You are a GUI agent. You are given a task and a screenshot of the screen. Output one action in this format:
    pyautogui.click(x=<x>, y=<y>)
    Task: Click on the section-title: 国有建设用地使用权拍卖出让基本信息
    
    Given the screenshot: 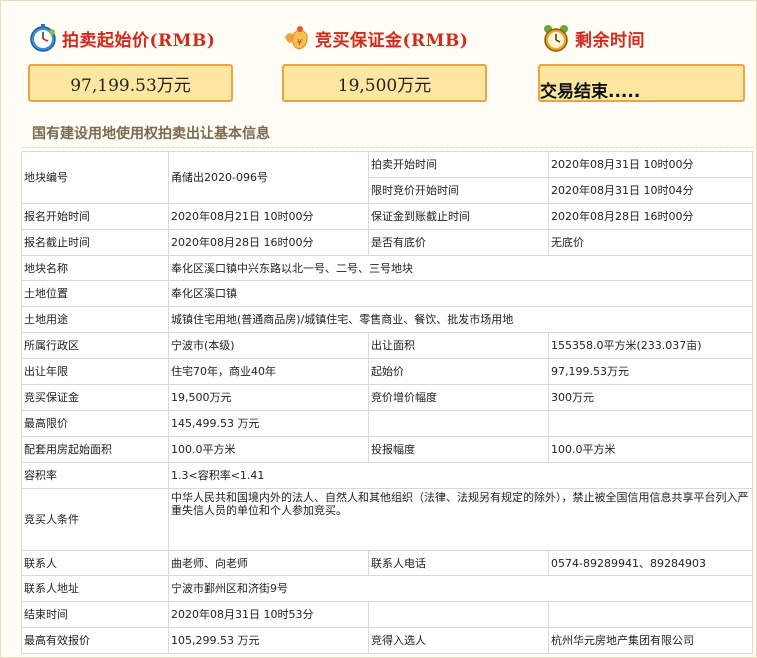 What is the action you would take?
    pyautogui.click(x=151, y=134)
    